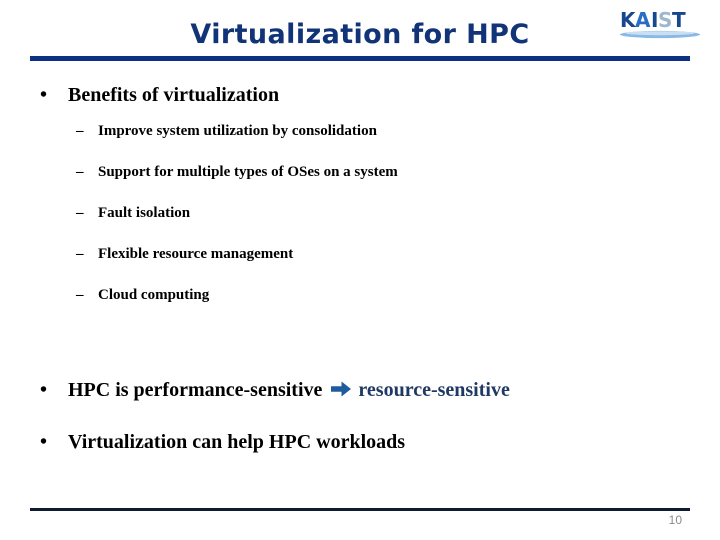  I want to click on sub-bullet-cloud-computing: – Cloud computing, so click(360, 295).